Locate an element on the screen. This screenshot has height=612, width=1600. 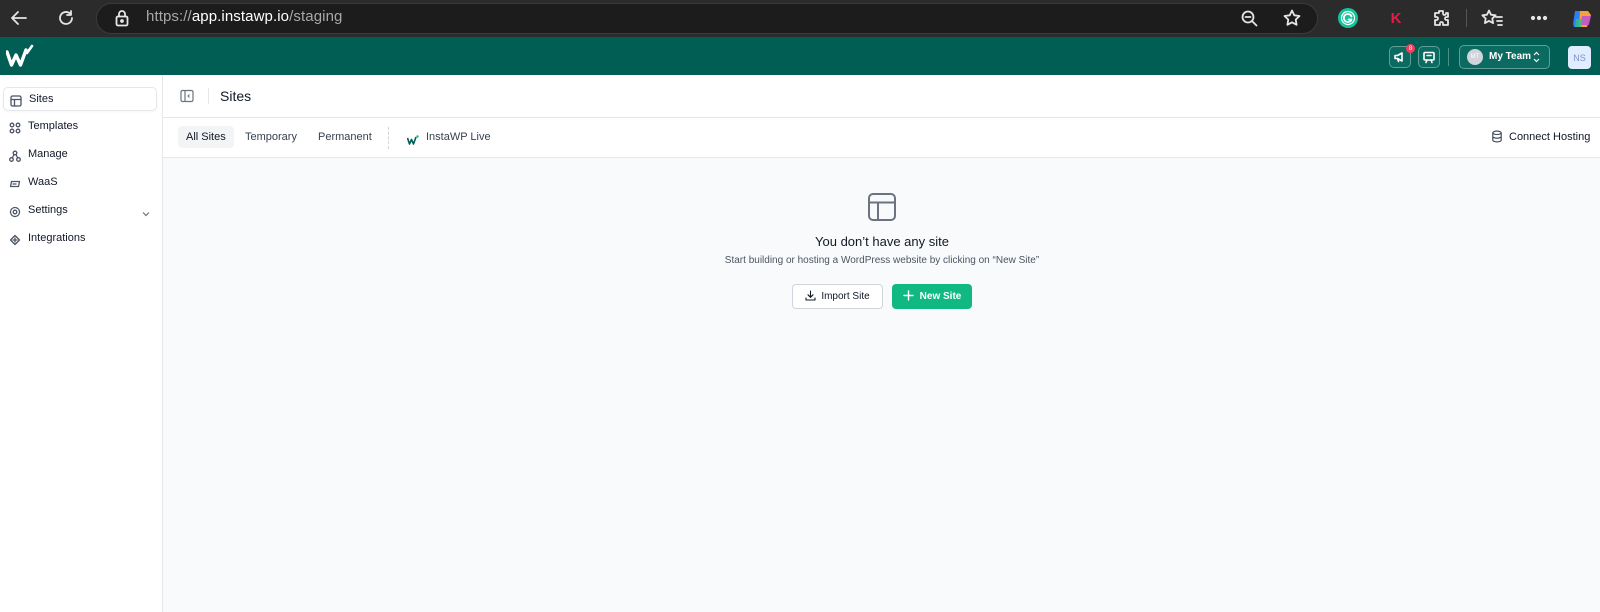
download-icon is located at coordinates (810, 296).